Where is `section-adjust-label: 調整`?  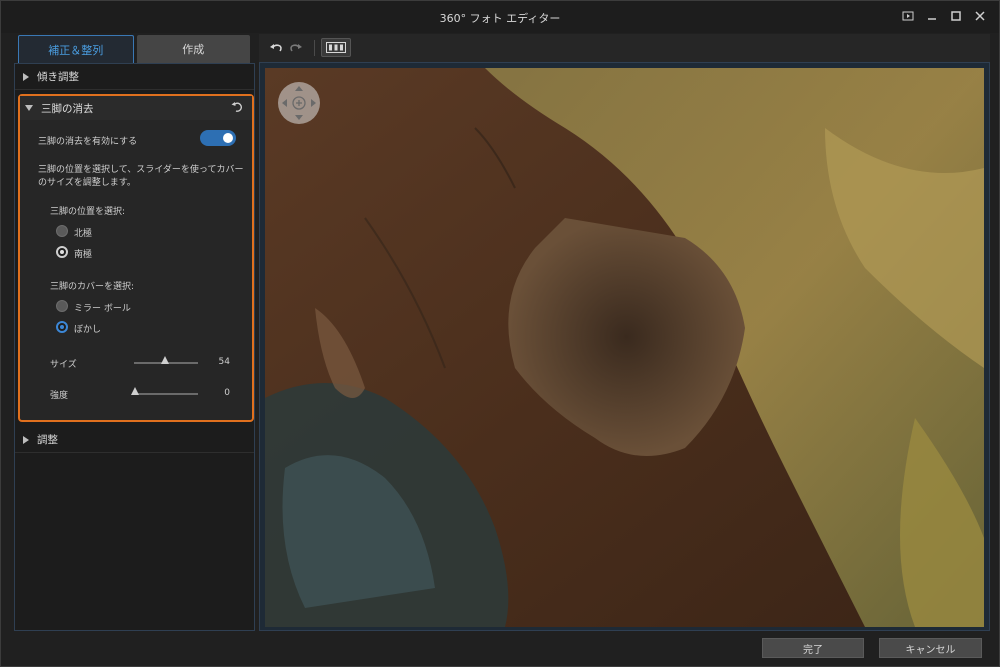 section-adjust-label: 調整 is located at coordinates (47, 440).